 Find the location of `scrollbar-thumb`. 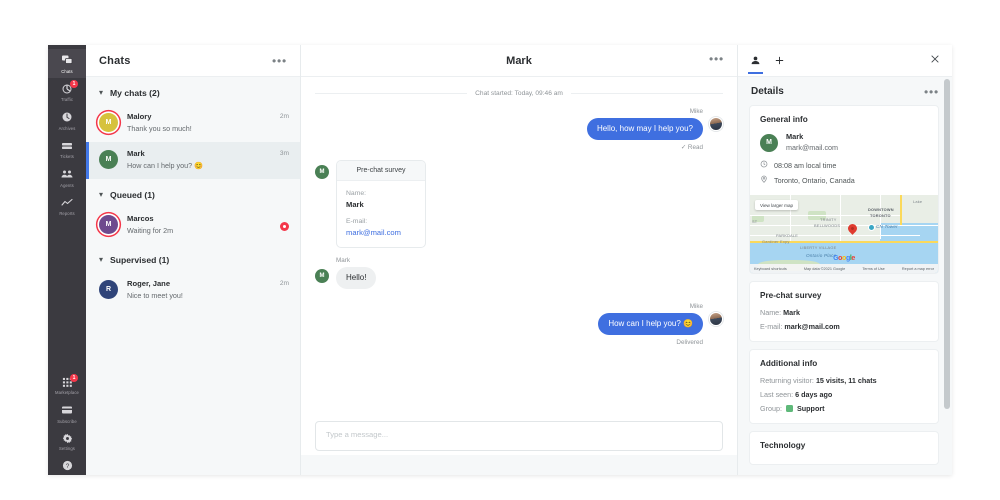

scrollbar-thumb is located at coordinates (947, 244).